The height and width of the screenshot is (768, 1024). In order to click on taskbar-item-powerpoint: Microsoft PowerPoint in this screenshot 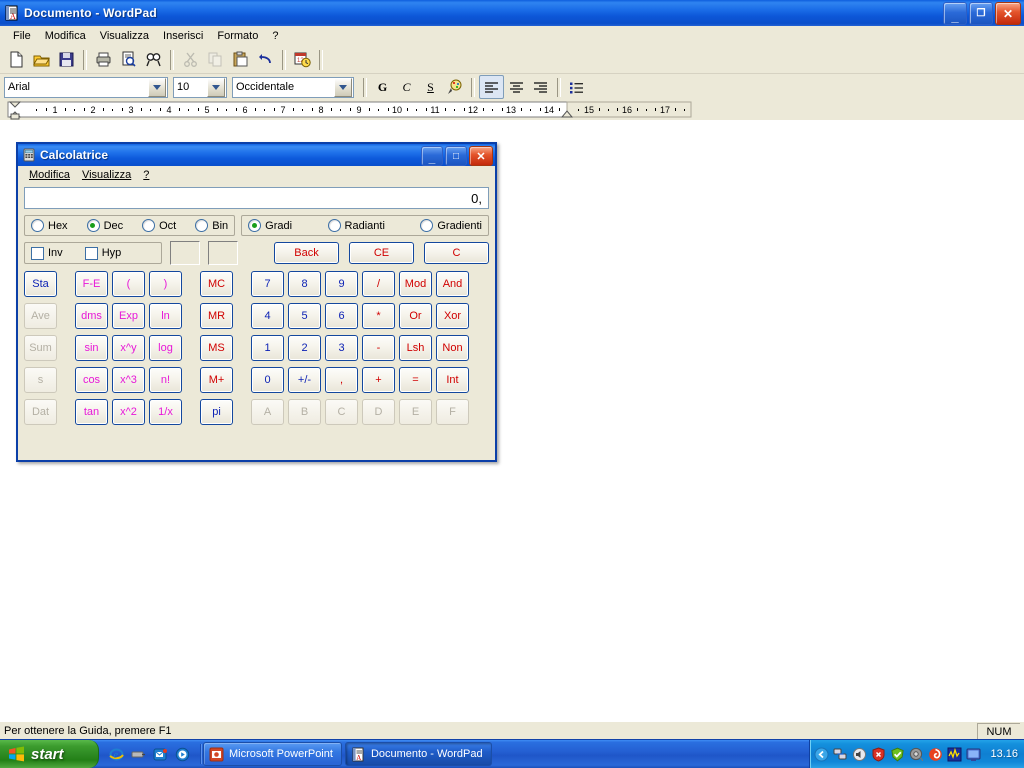, I will do `click(272, 754)`.